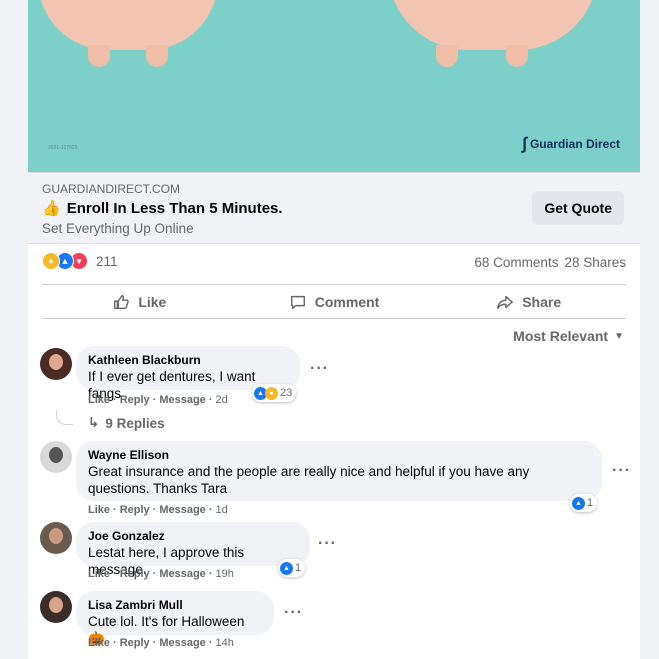 This screenshot has width=659, height=659. What do you see at coordinates (505, 302) in the screenshot?
I see `share-icon` at bounding box center [505, 302].